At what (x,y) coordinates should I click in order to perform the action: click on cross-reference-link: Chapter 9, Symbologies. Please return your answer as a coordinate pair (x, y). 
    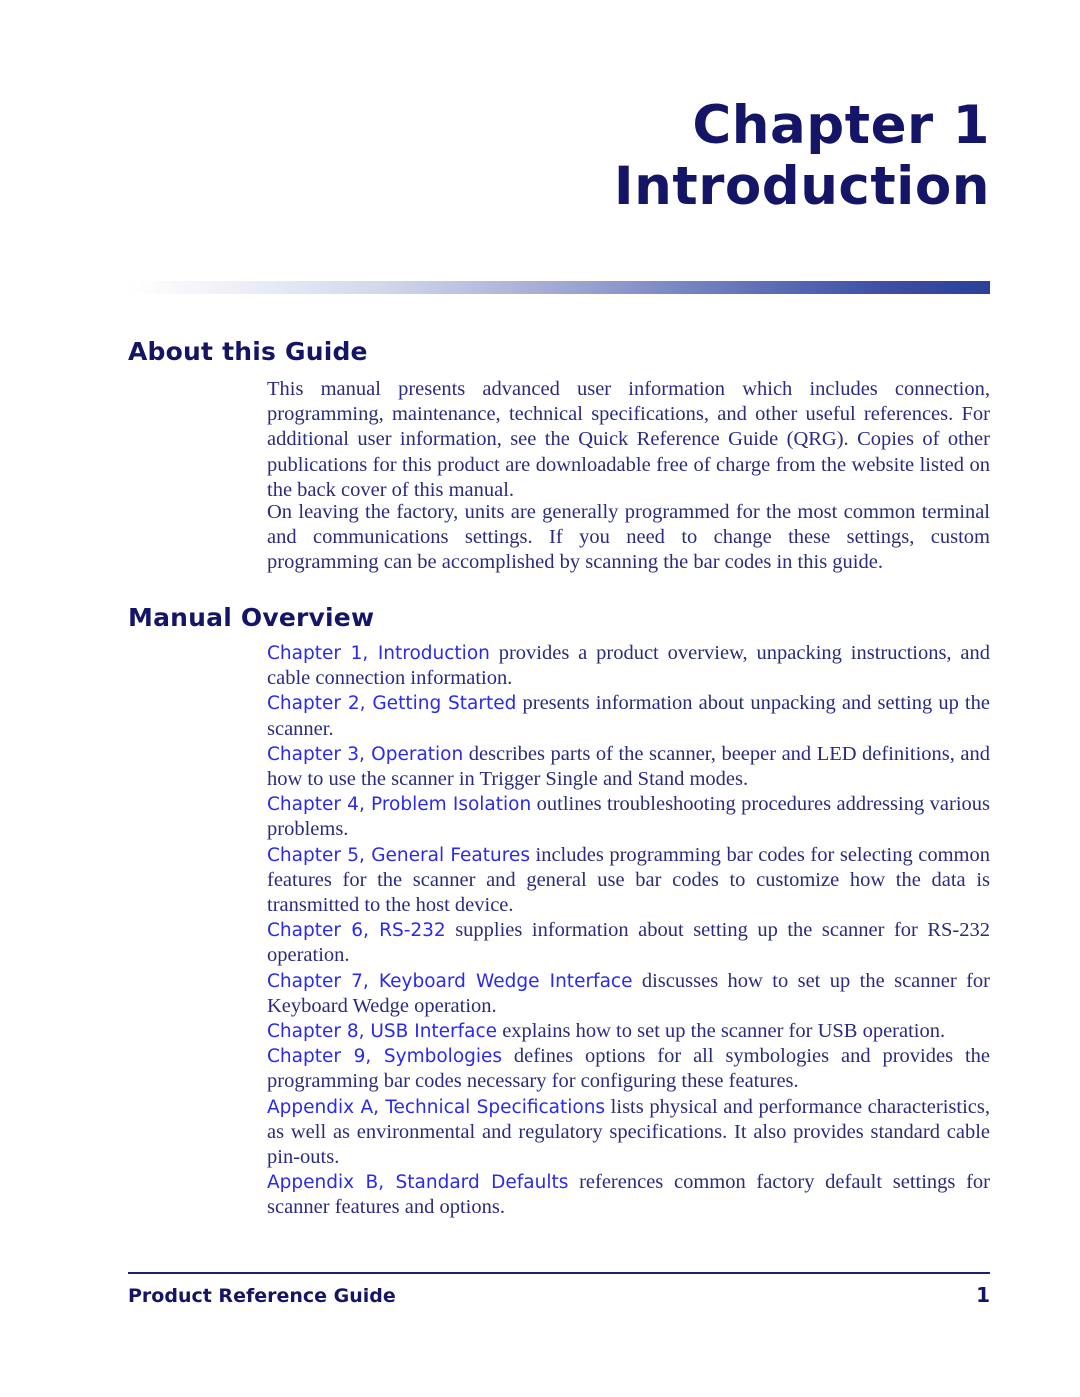
    Looking at the image, I should click on (384, 1056).